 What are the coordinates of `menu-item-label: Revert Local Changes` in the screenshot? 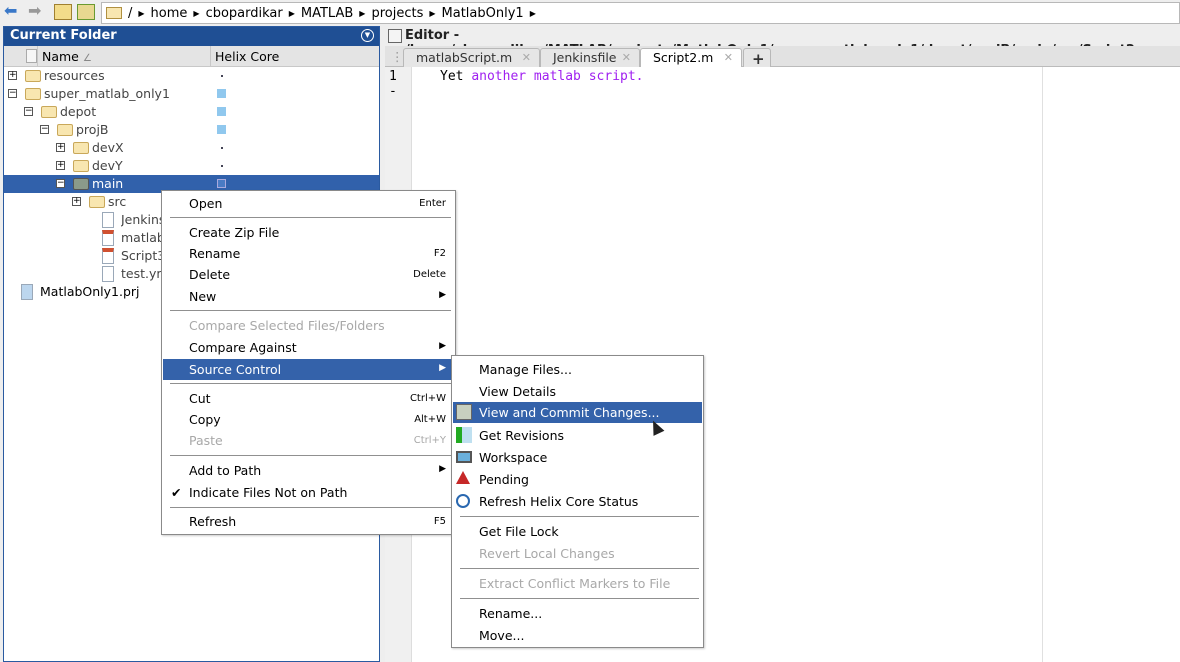 It's located at (547, 553).